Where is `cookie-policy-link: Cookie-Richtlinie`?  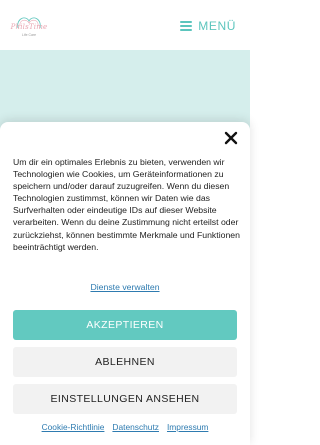 cookie-policy-link: Cookie-Richtlinie is located at coordinates (73, 427).